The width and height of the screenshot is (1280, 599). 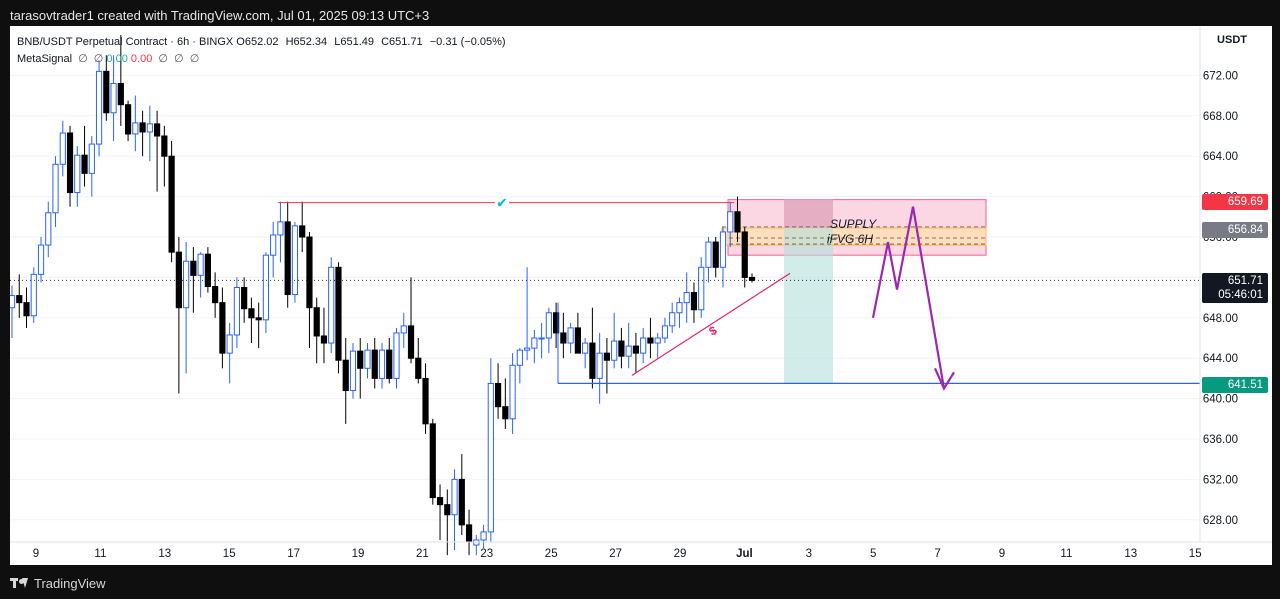 What do you see at coordinates (240, 42) in the screenshot?
I see `open-label: O` at bounding box center [240, 42].